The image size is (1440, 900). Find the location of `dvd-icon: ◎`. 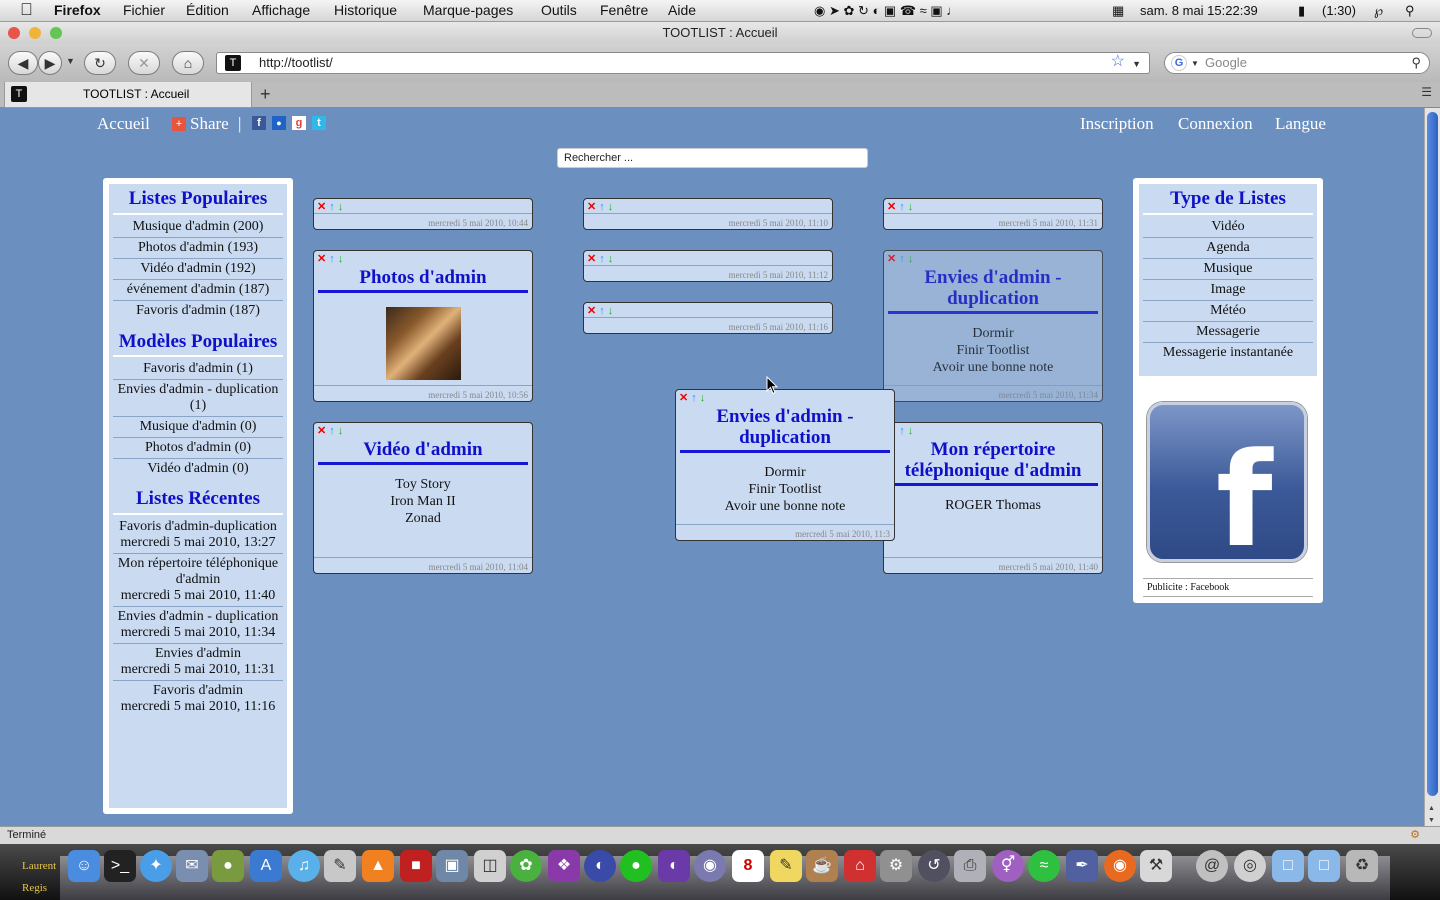

dvd-icon: ◎ is located at coordinates (1250, 866).